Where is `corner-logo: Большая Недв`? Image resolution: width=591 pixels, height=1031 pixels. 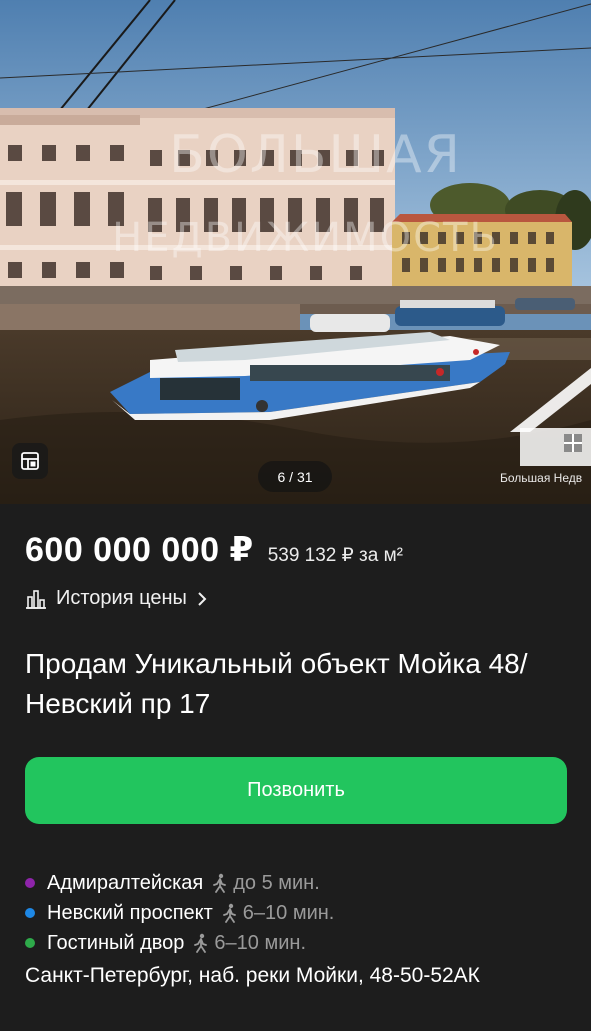 corner-logo: Большая Недв is located at coordinates (545, 435).